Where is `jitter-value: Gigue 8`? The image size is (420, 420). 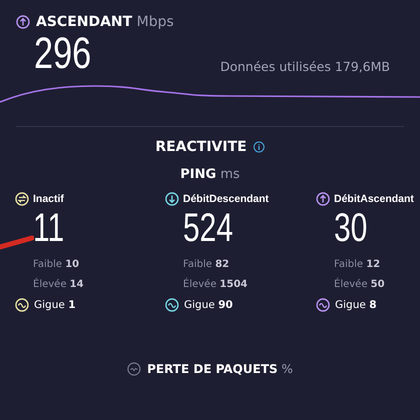
jitter-value: Gigue 8 is located at coordinates (355, 305).